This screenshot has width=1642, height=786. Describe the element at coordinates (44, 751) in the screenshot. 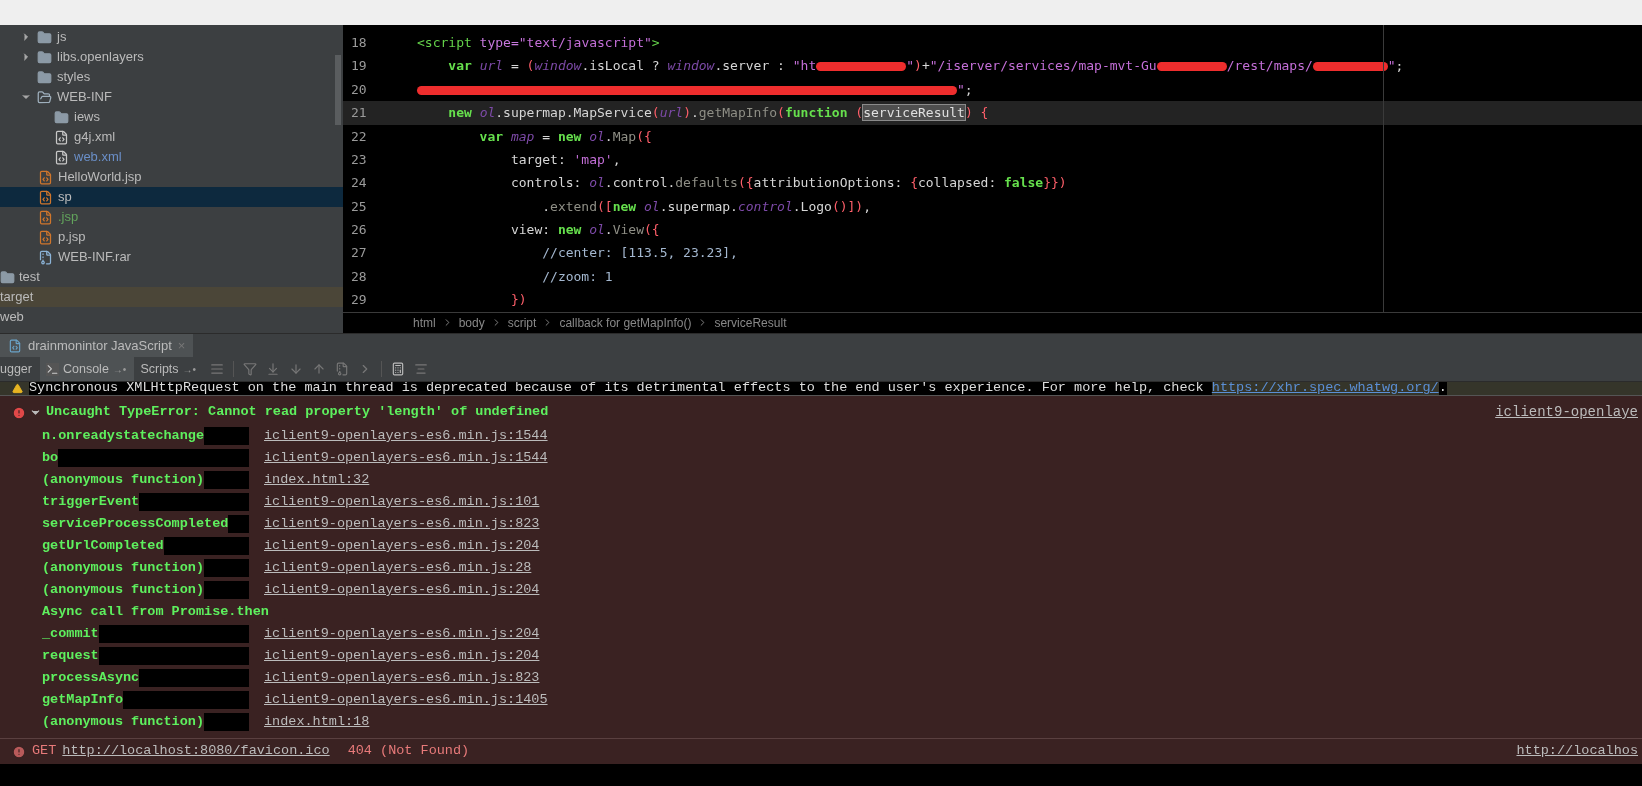

I see `request-method: GET` at that location.